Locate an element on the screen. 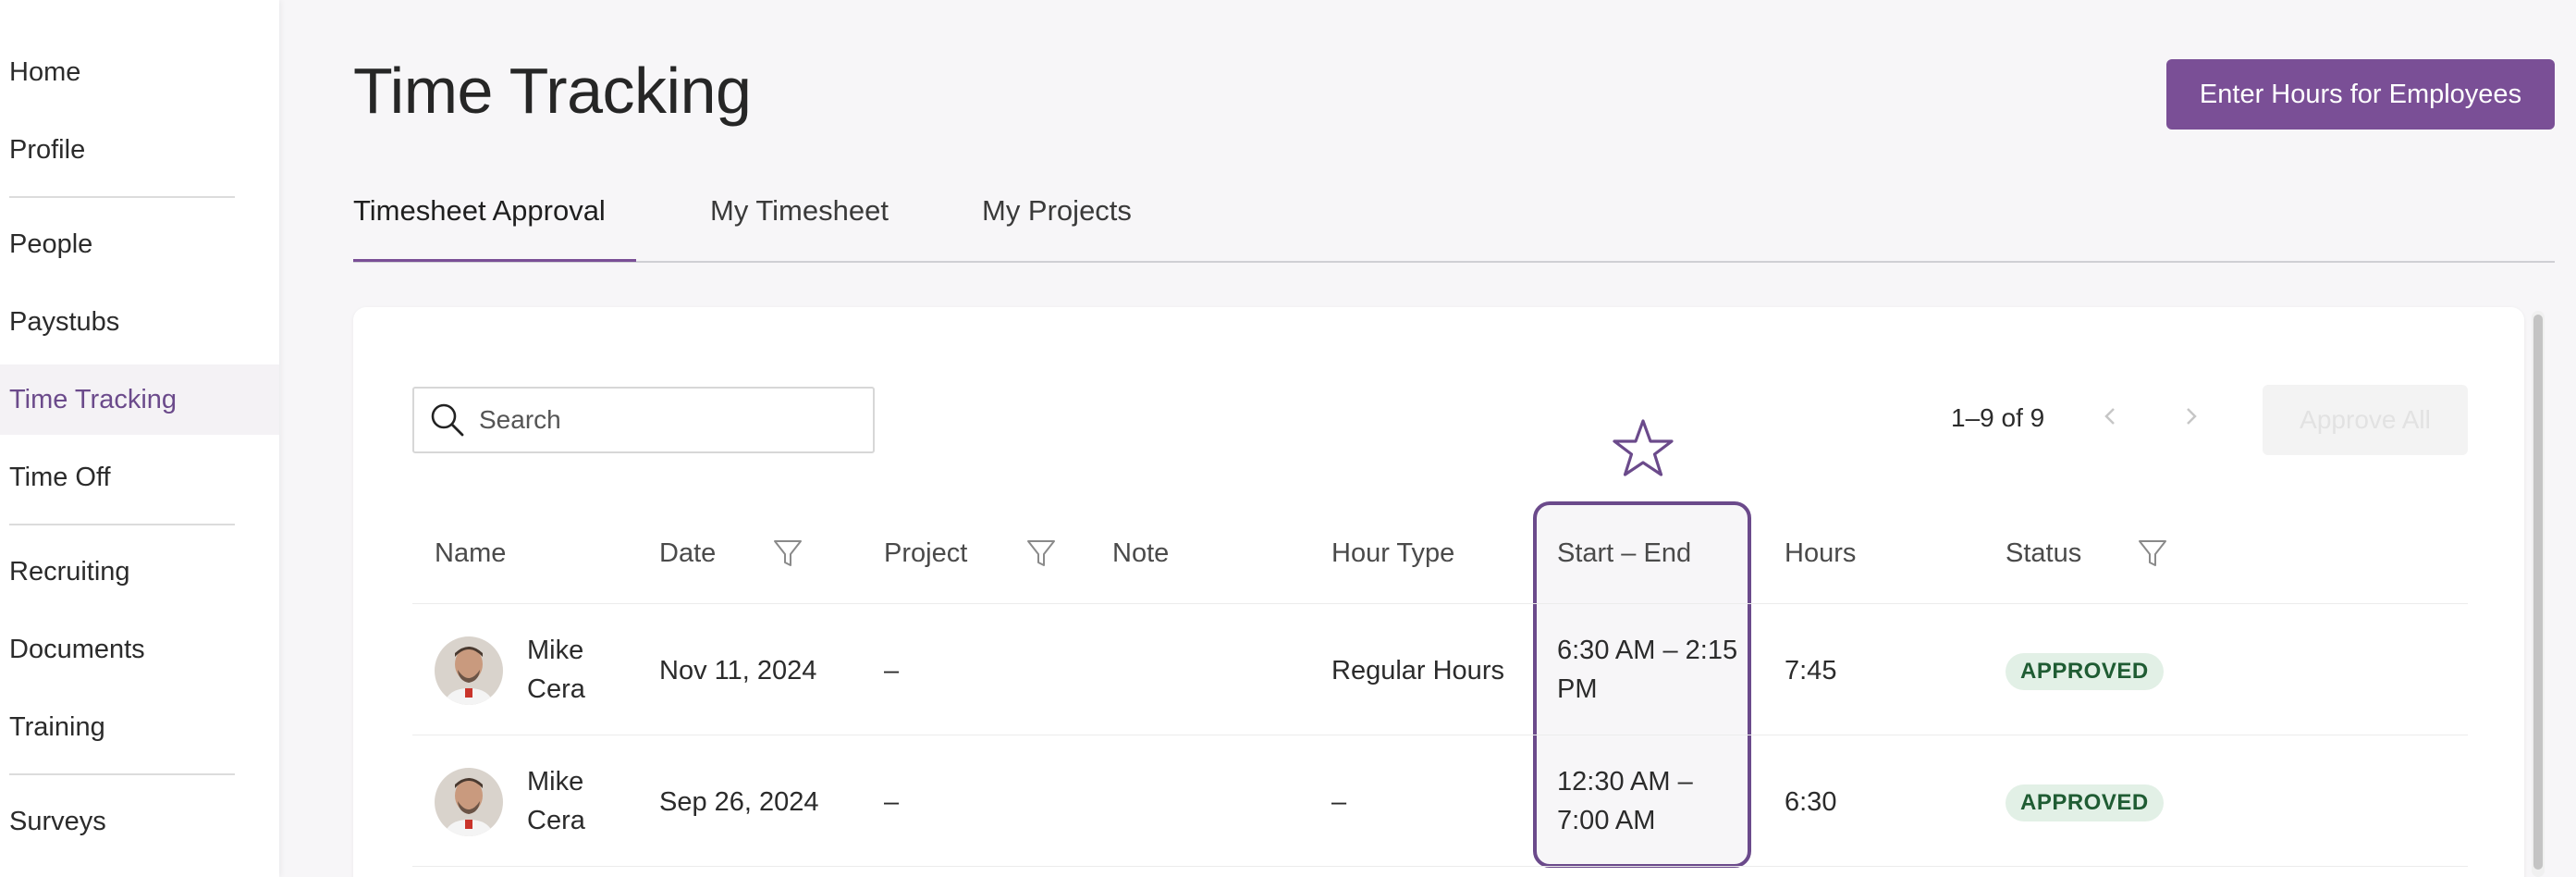  sidebar-item-label: Documents is located at coordinates (77, 649).